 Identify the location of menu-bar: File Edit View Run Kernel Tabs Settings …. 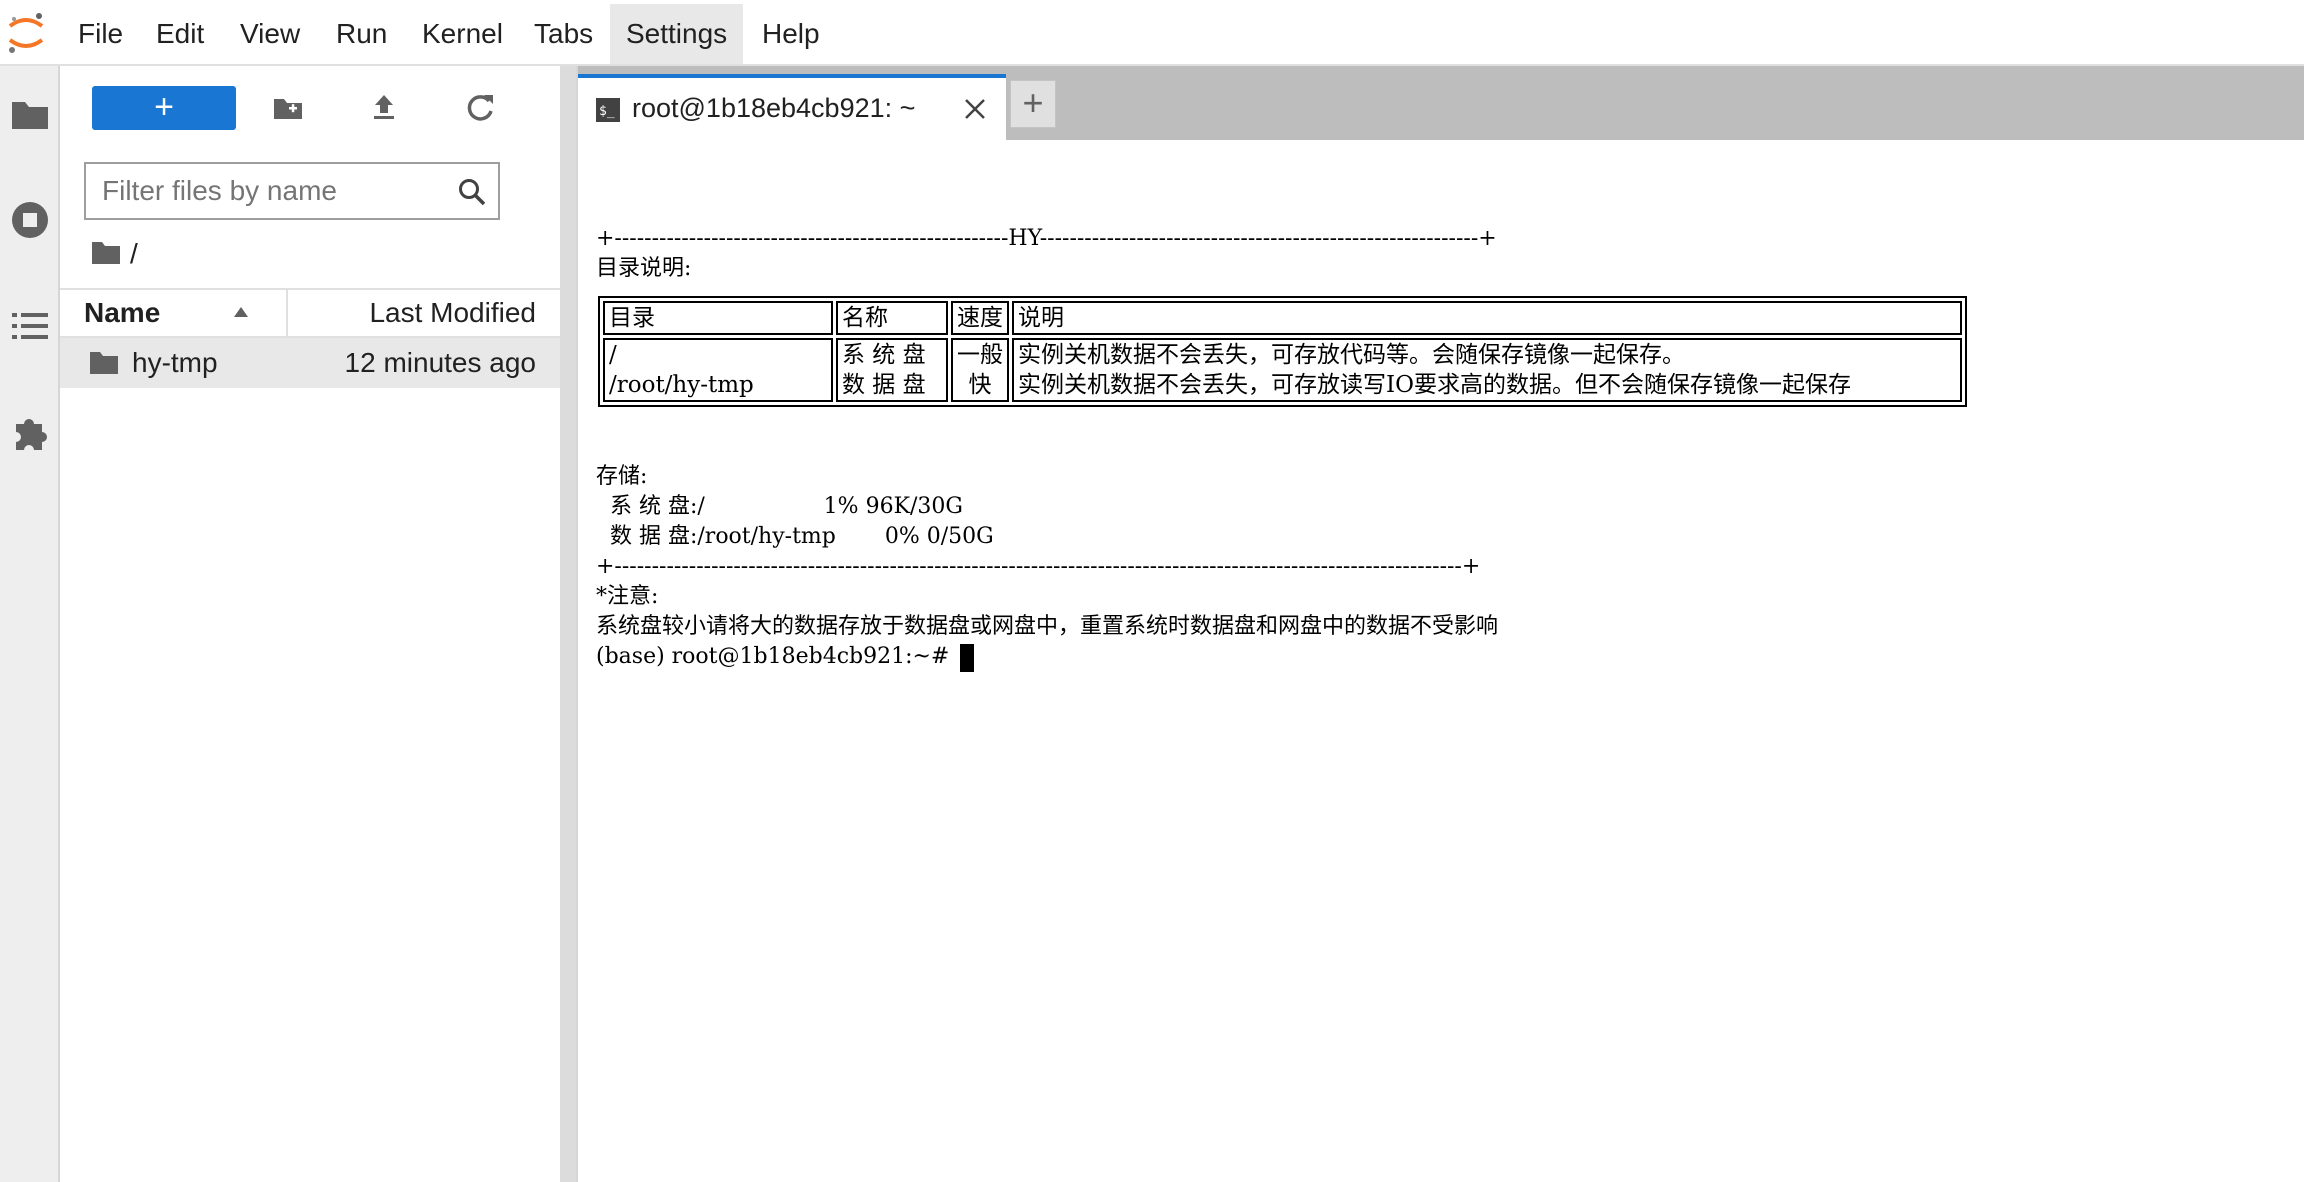
(1152, 33).